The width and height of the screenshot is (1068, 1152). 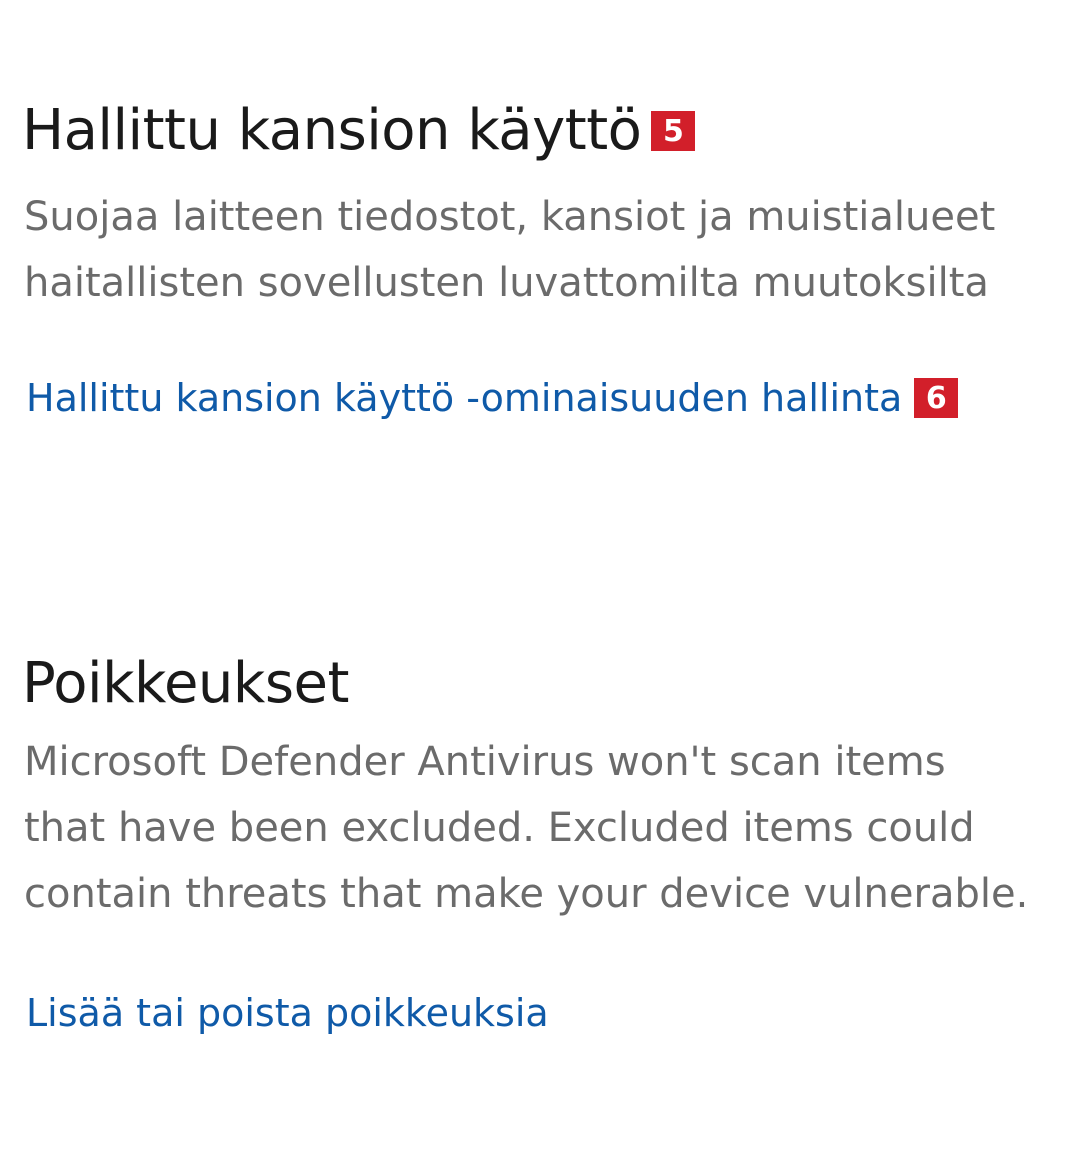 What do you see at coordinates (936, 398) in the screenshot?
I see `annotation-badge-6: 6` at bounding box center [936, 398].